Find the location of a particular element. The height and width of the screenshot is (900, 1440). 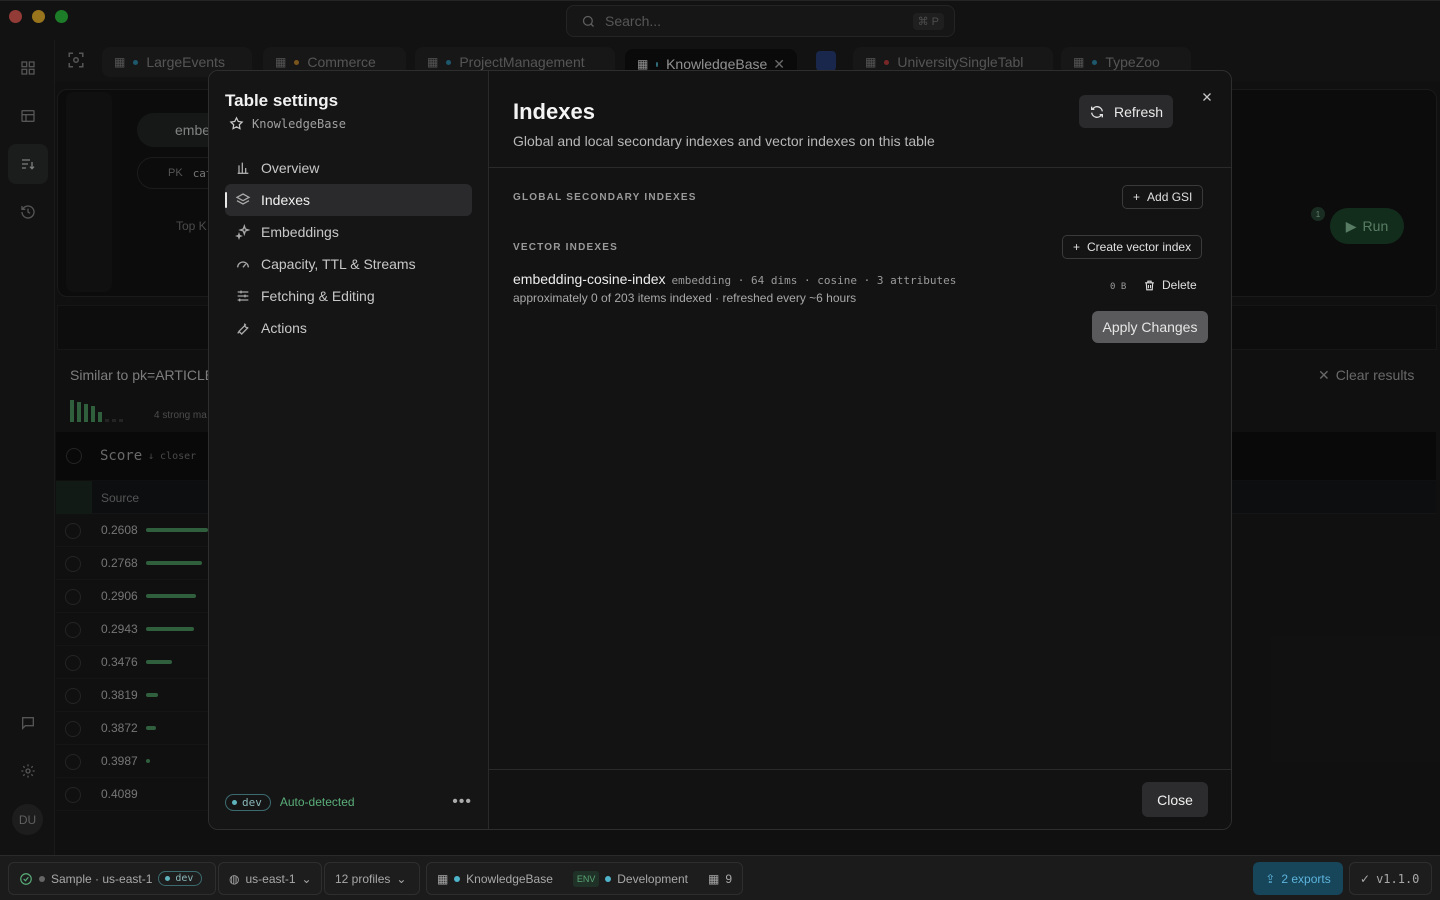

bar-chart-icon is located at coordinates (243, 168).